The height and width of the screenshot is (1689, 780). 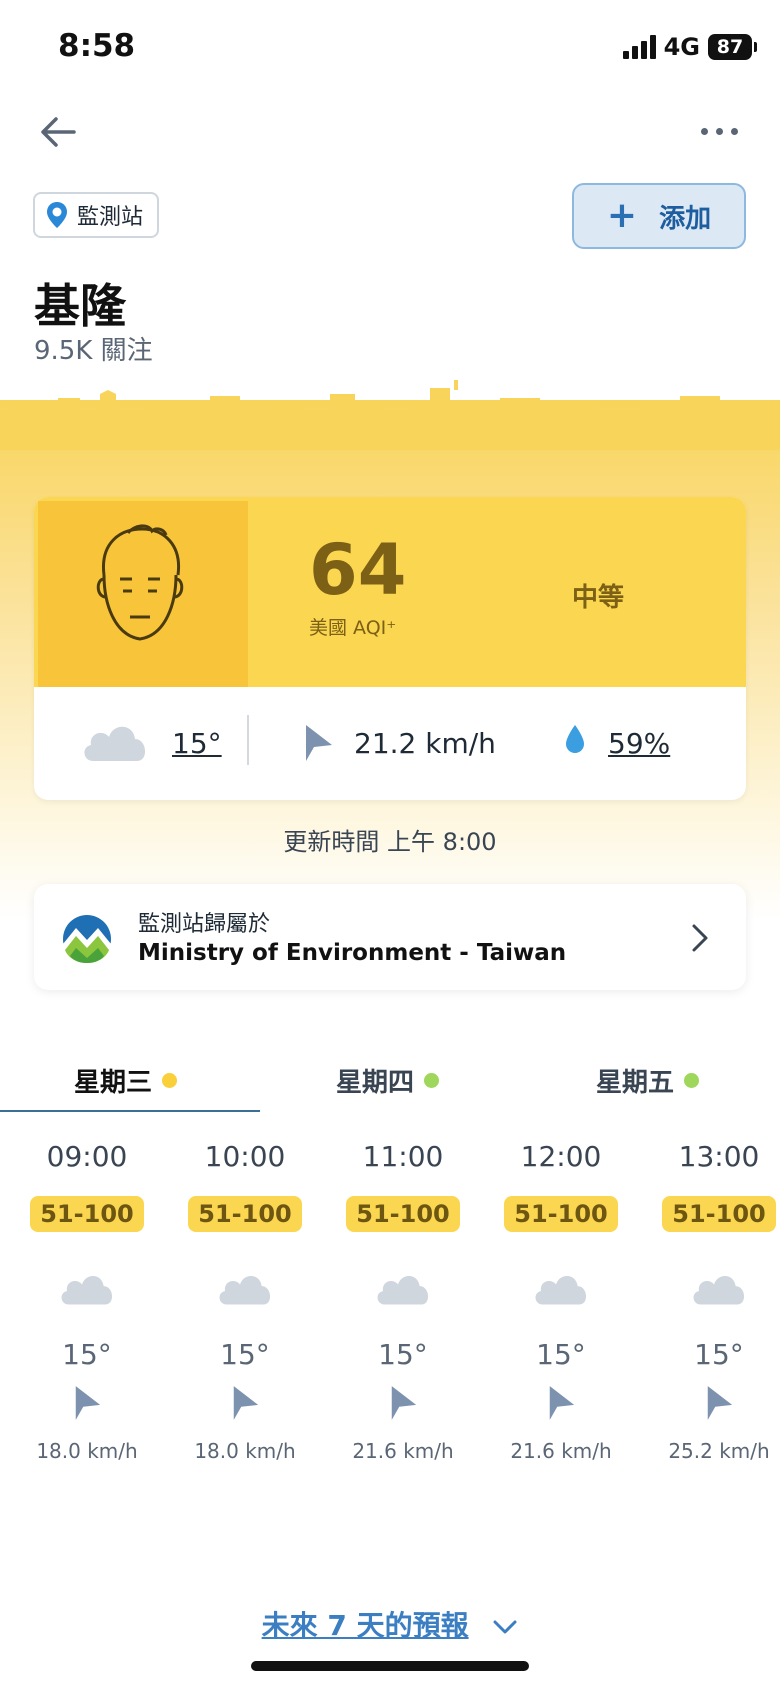 What do you see at coordinates (561, 1156) in the screenshot?
I see `hour-time: 12:00` at bounding box center [561, 1156].